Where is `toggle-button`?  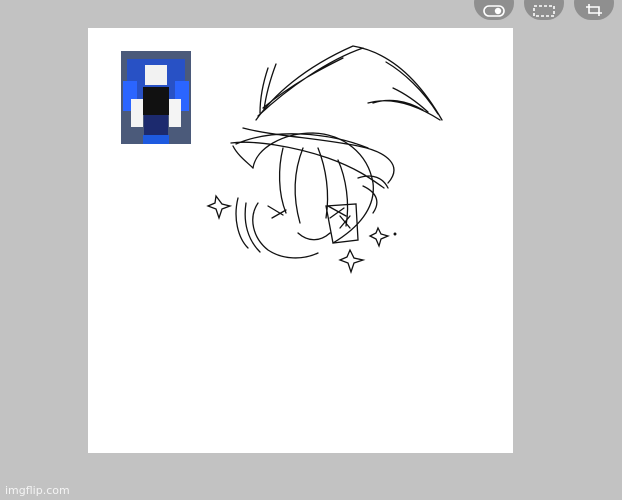 toggle-button is located at coordinates (494, 10).